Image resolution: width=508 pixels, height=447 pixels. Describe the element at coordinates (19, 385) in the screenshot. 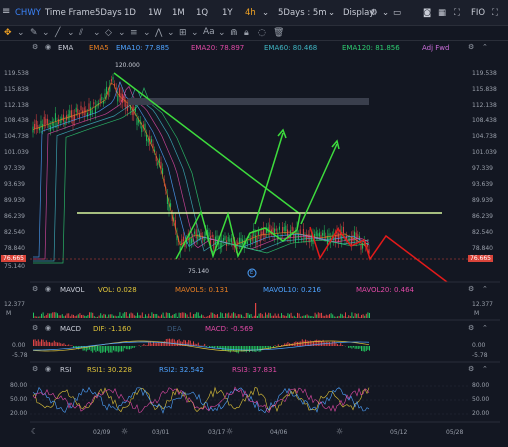

I see `rsi-tick-left: 80.00` at that location.